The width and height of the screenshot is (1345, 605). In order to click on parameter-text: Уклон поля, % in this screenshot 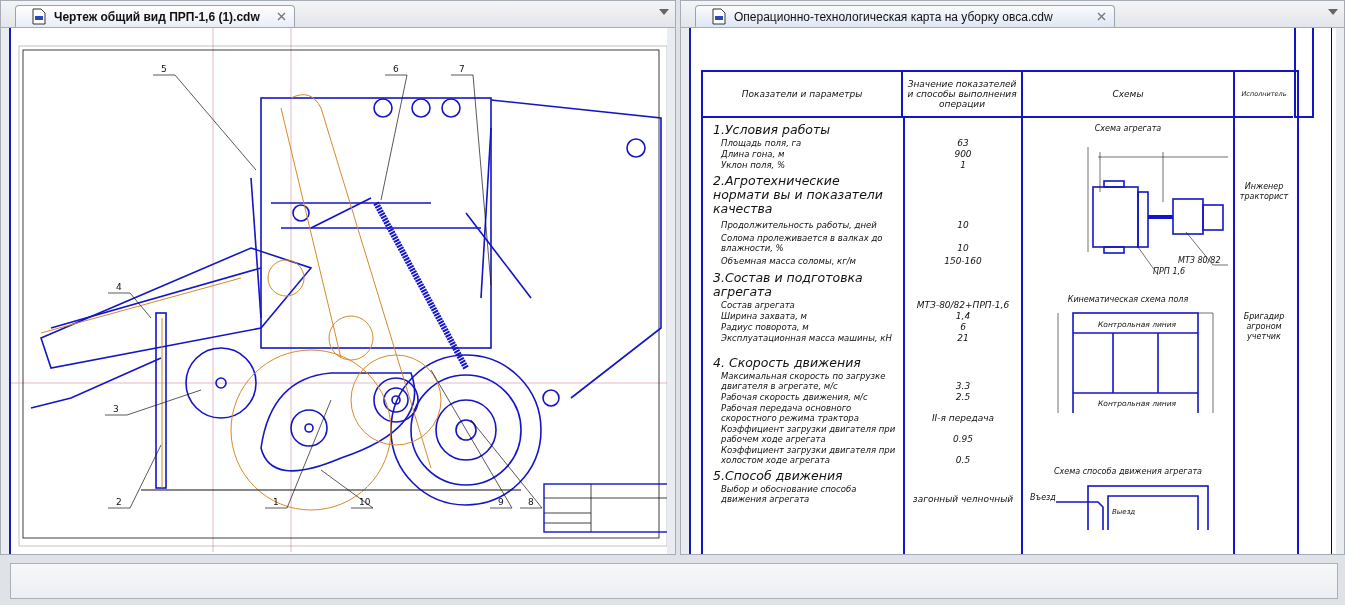, I will do `click(753, 165)`.